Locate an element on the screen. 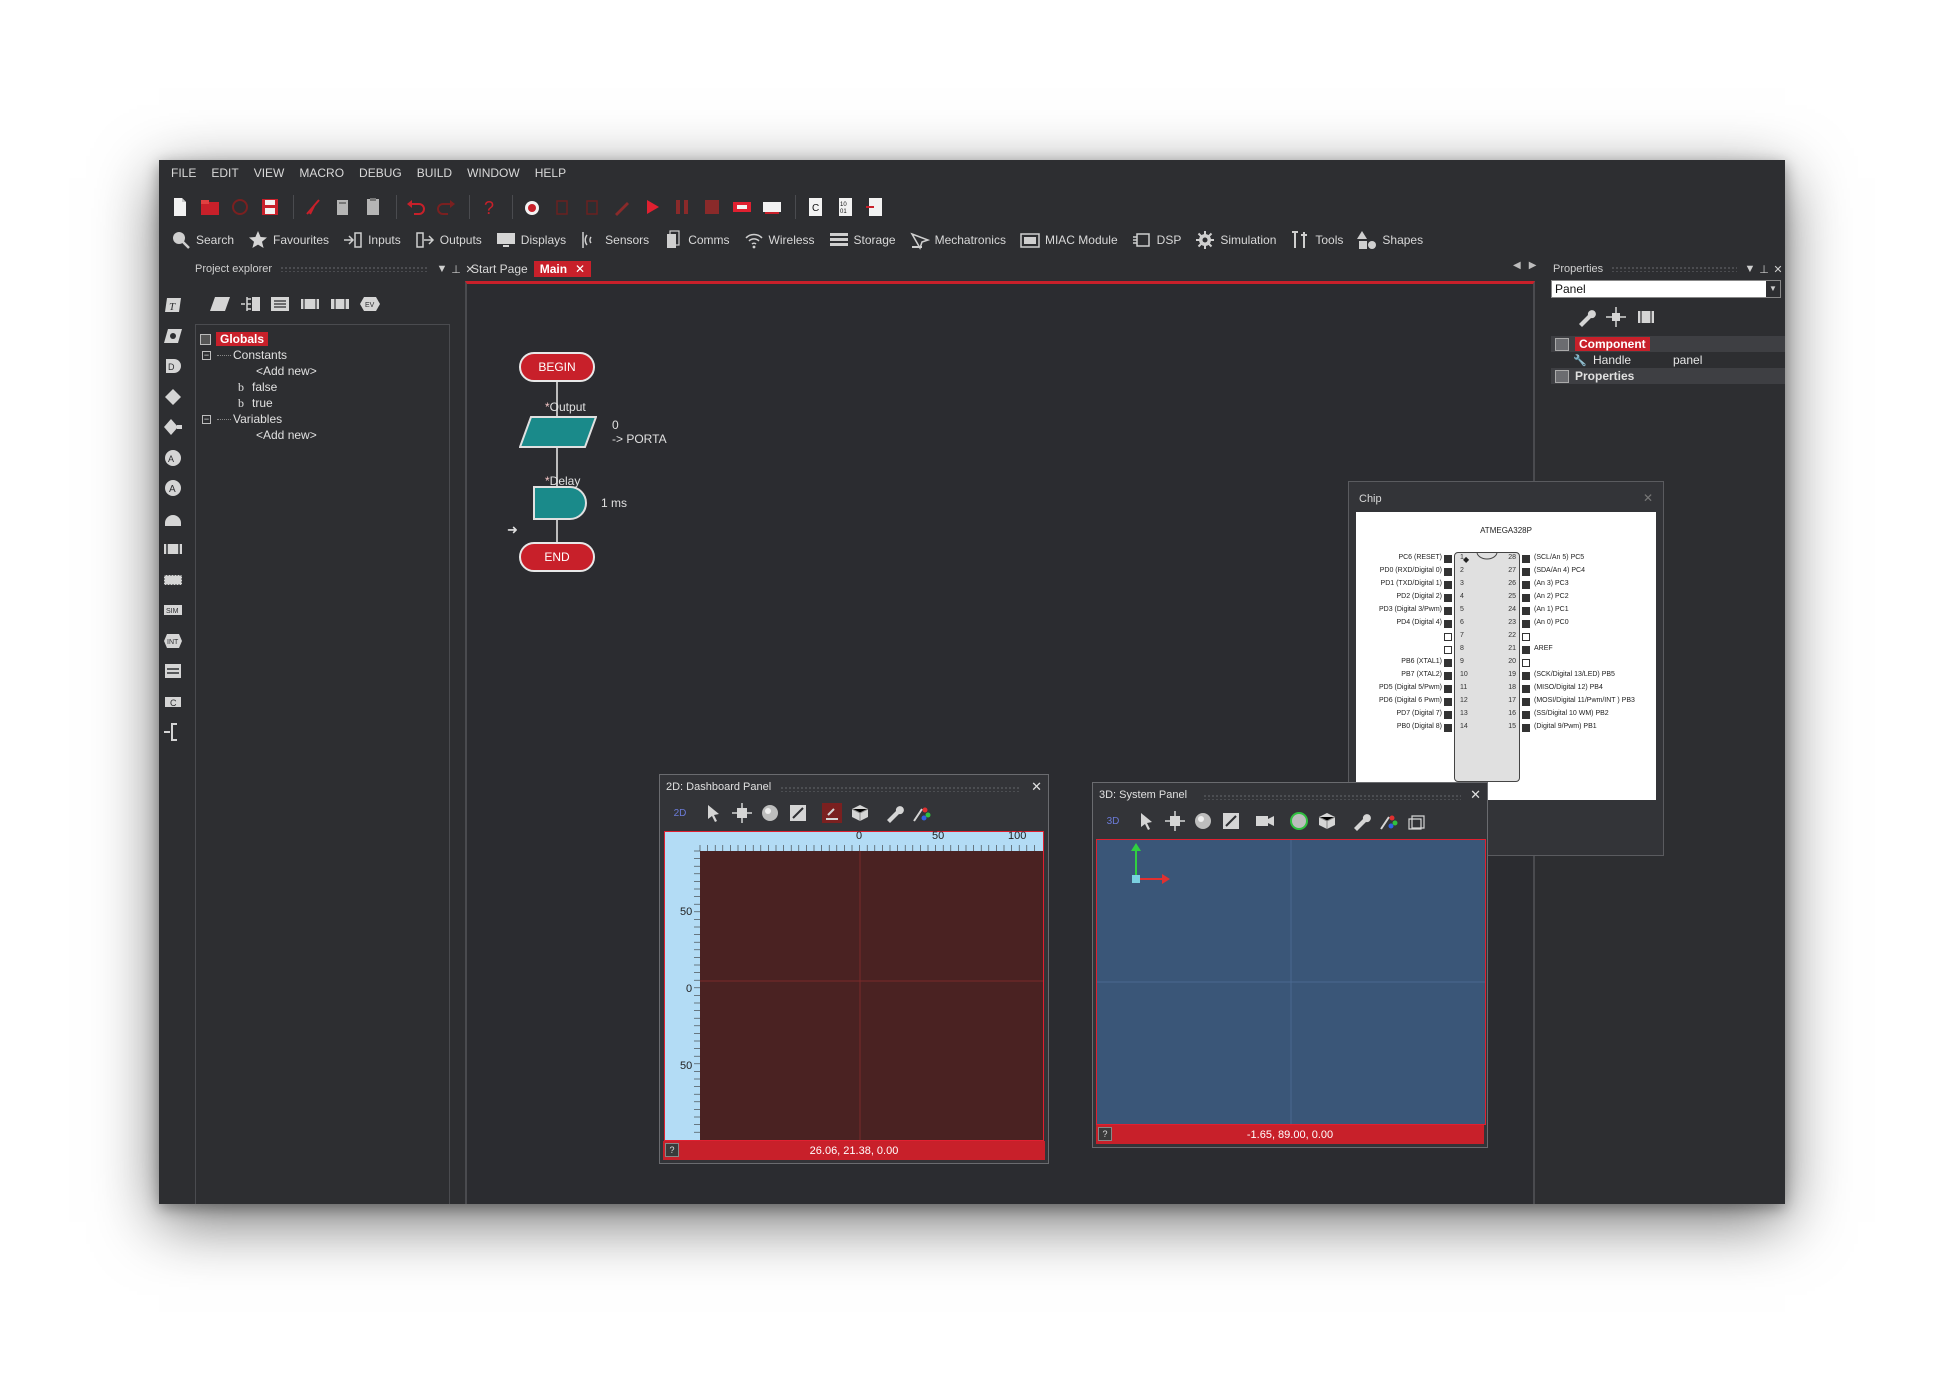 This screenshot has height=1390, width=1951. favourites-toolbar-button: Favourites is located at coordinates (288, 240).